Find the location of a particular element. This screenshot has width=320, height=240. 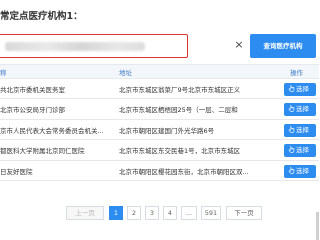

table-row: 都医科大学附属北京同仁医院 北京市东城区东交民巷1号，北京市东城区 选择 is located at coordinates (159, 150).